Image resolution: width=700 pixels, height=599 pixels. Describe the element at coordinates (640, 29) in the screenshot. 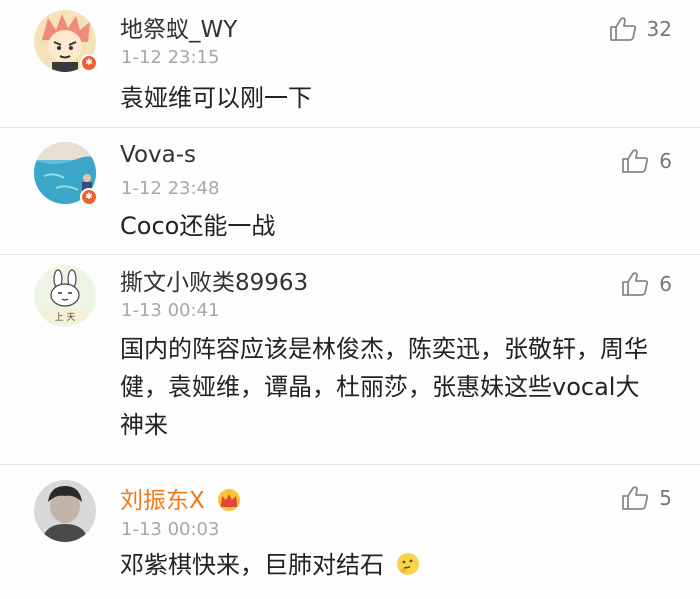

I see `like-button: 32` at that location.